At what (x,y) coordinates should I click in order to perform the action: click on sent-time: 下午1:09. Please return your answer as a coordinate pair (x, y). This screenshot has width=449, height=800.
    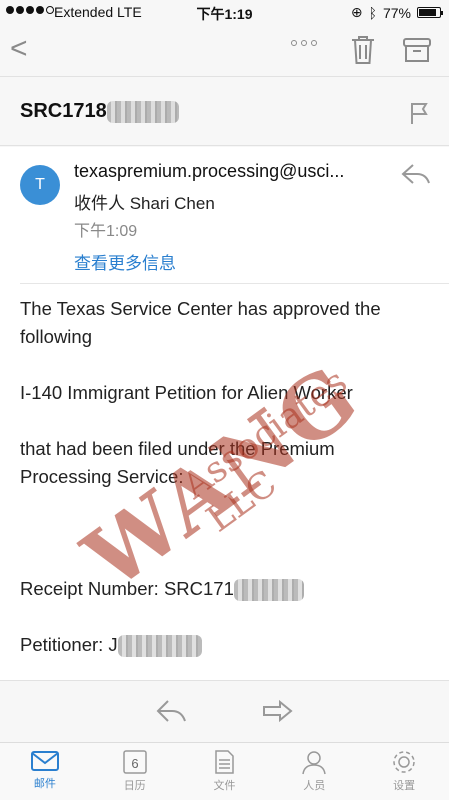
    Looking at the image, I should click on (106, 231).